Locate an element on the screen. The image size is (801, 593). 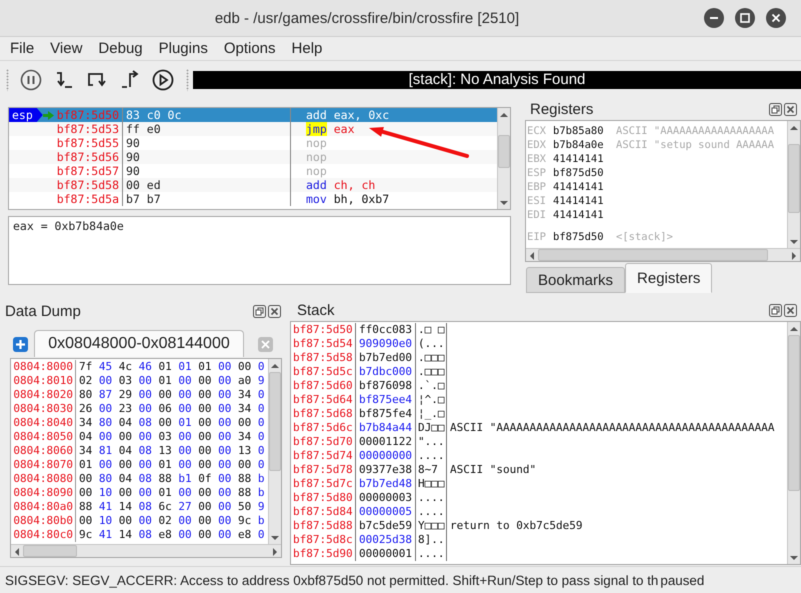
panel-title: Registers is located at coordinates (562, 109).